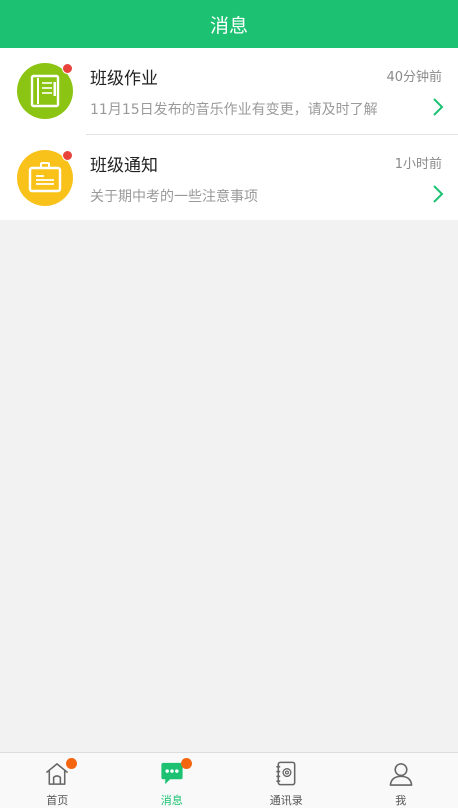  Describe the element at coordinates (286, 773) in the screenshot. I see `contacts-book-icon` at that location.